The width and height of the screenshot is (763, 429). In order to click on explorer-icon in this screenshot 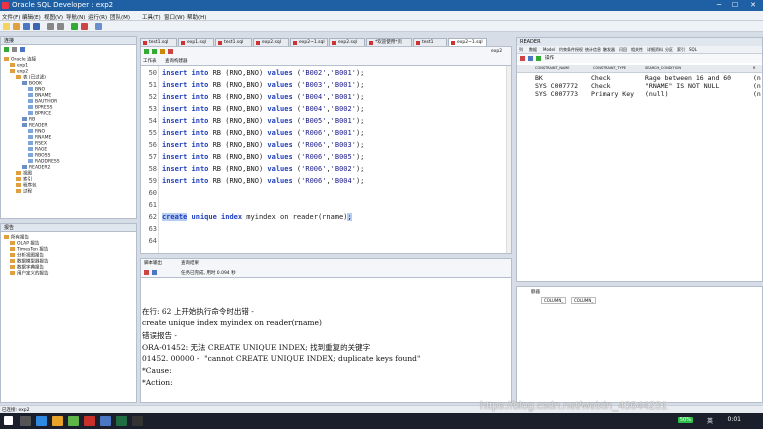, I will do `click(57, 421)`.